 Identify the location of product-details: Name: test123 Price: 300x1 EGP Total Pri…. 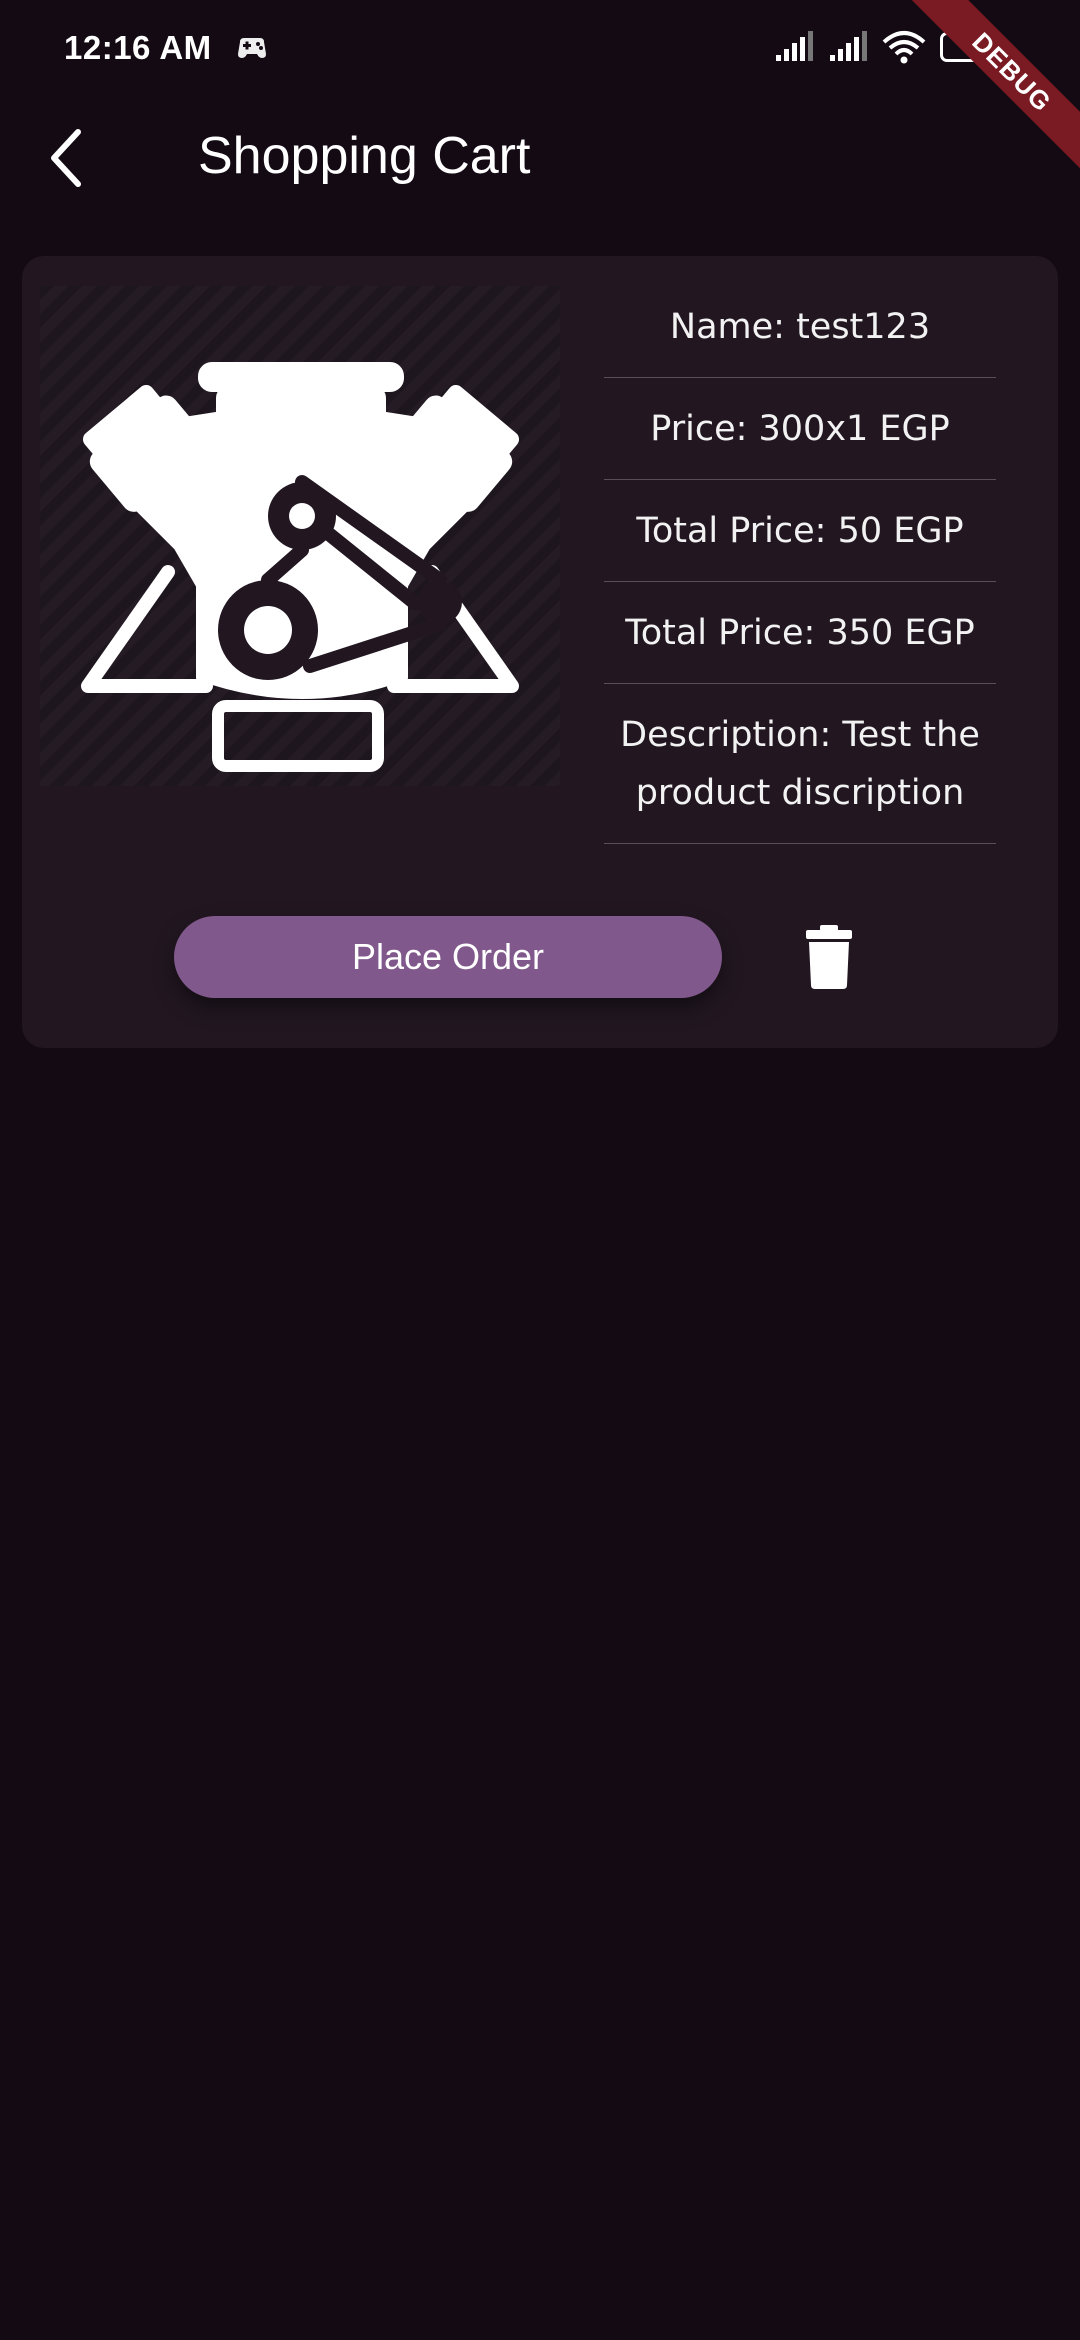
(800, 560).